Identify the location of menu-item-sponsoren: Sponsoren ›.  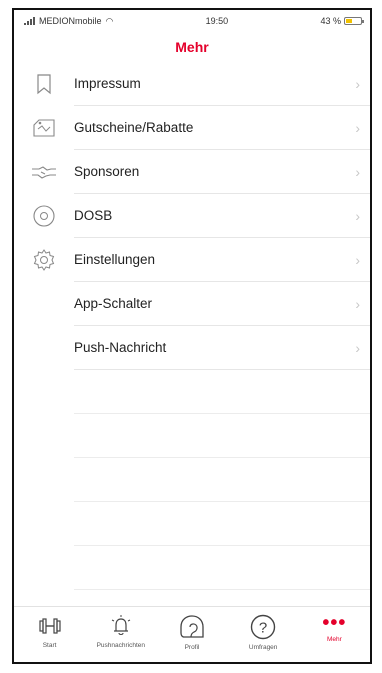
(192, 172).